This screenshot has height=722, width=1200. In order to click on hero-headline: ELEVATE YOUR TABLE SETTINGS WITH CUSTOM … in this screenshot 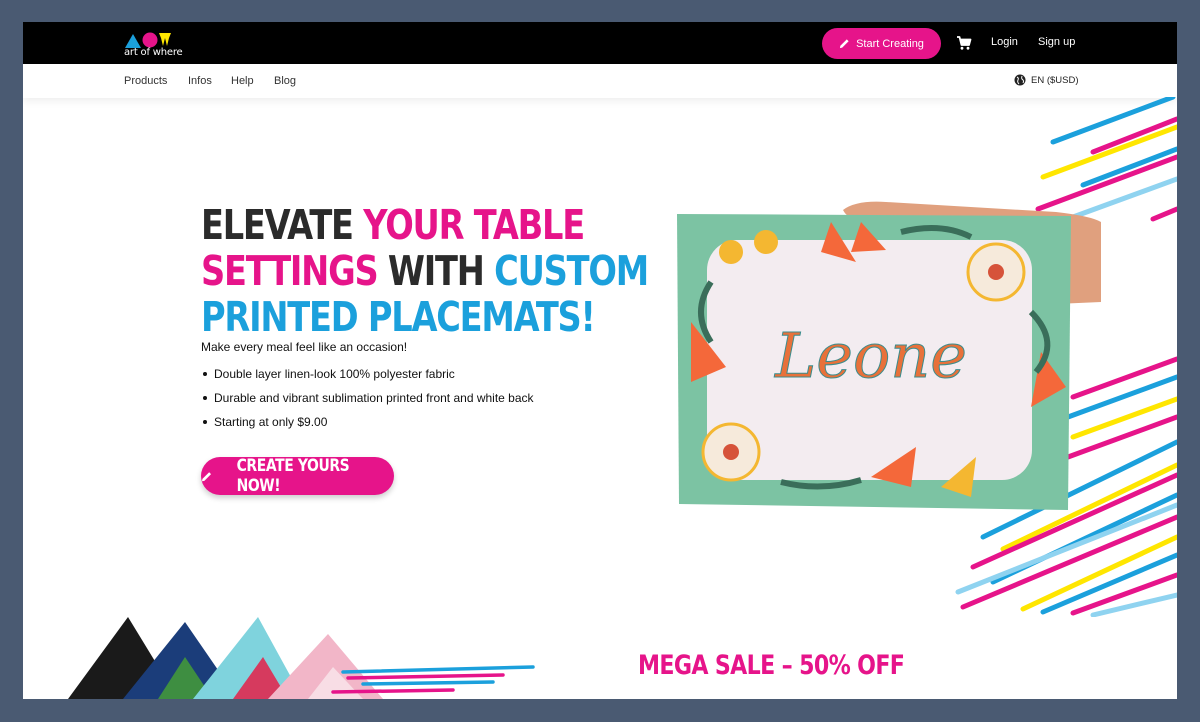, I will do `click(425, 270)`.